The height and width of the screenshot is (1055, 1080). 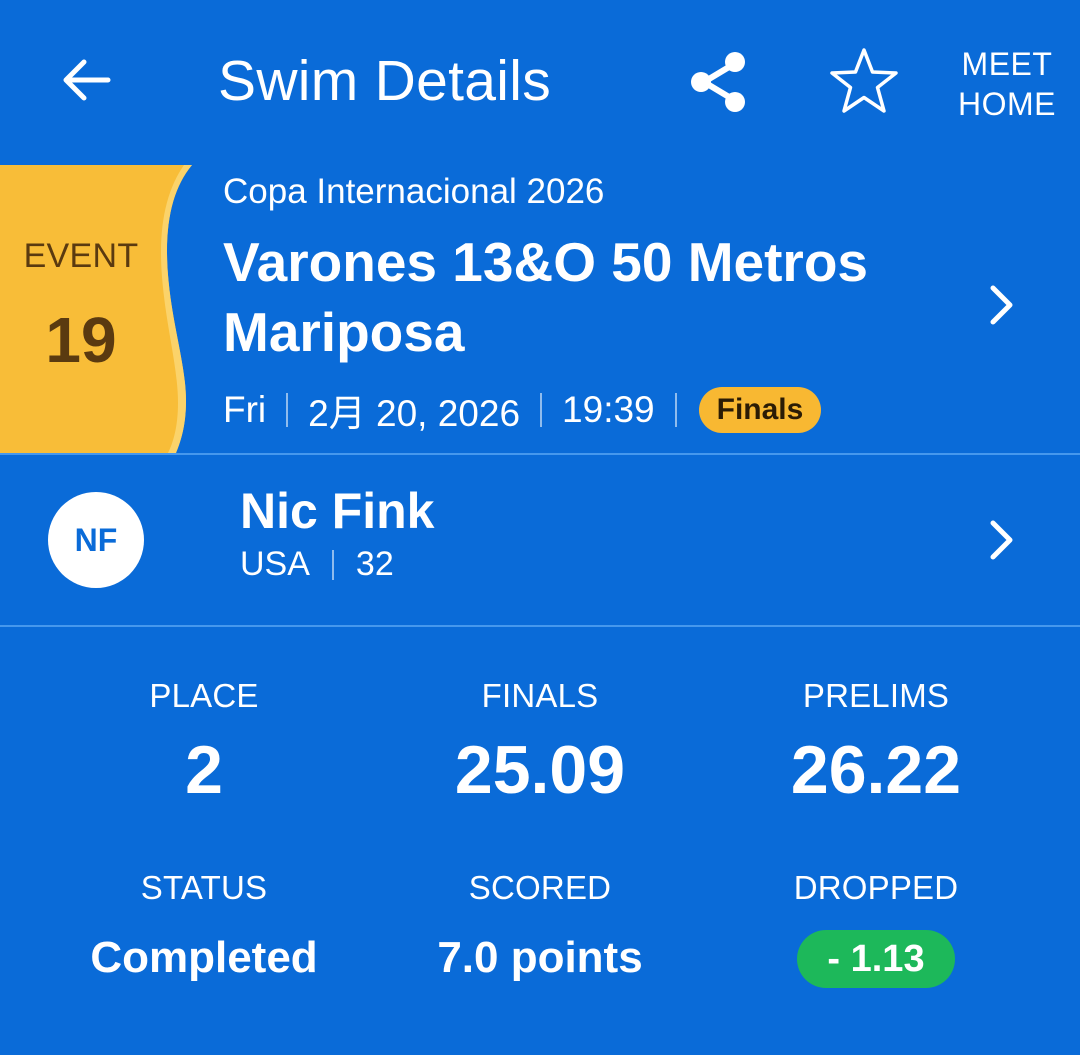 I want to click on event-meta: Fri 2月 20, 2026 19:39 Finals, so click(x=522, y=410).